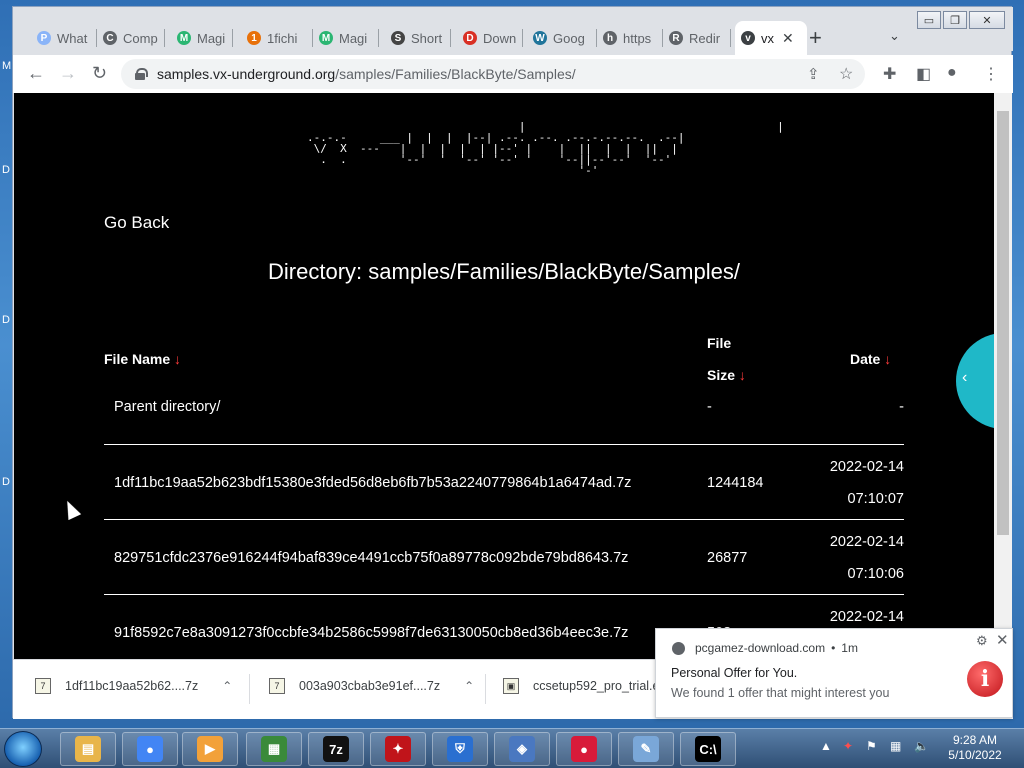 The image size is (1024, 768). Describe the element at coordinates (540, 38) in the screenshot. I see `tab-favicon-icon: W` at that location.